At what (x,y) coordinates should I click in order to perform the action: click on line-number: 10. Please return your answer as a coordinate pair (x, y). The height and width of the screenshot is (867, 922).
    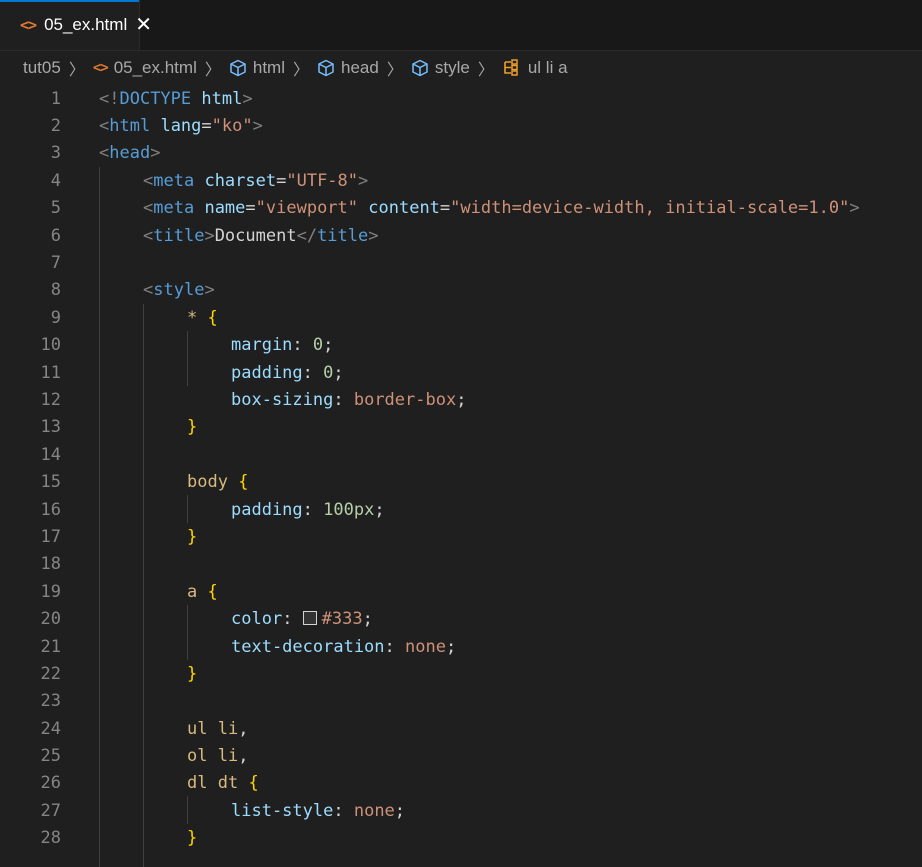
    Looking at the image, I should click on (50, 345).